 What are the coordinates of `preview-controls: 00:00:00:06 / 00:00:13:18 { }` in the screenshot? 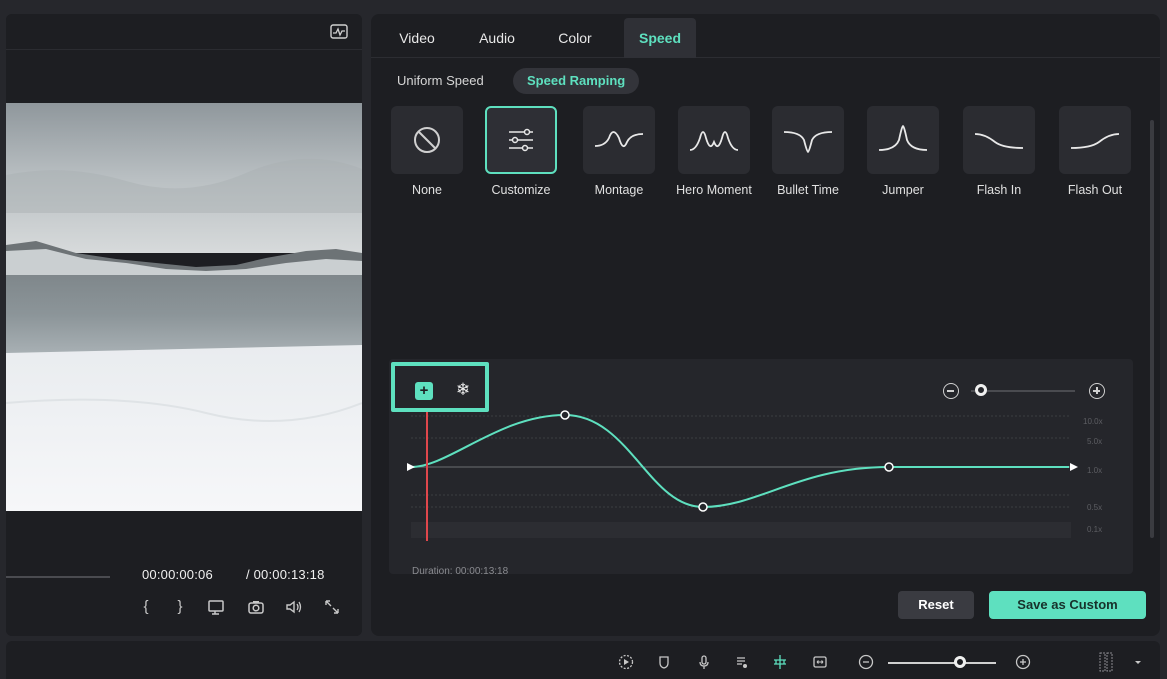 It's located at (184, 573).